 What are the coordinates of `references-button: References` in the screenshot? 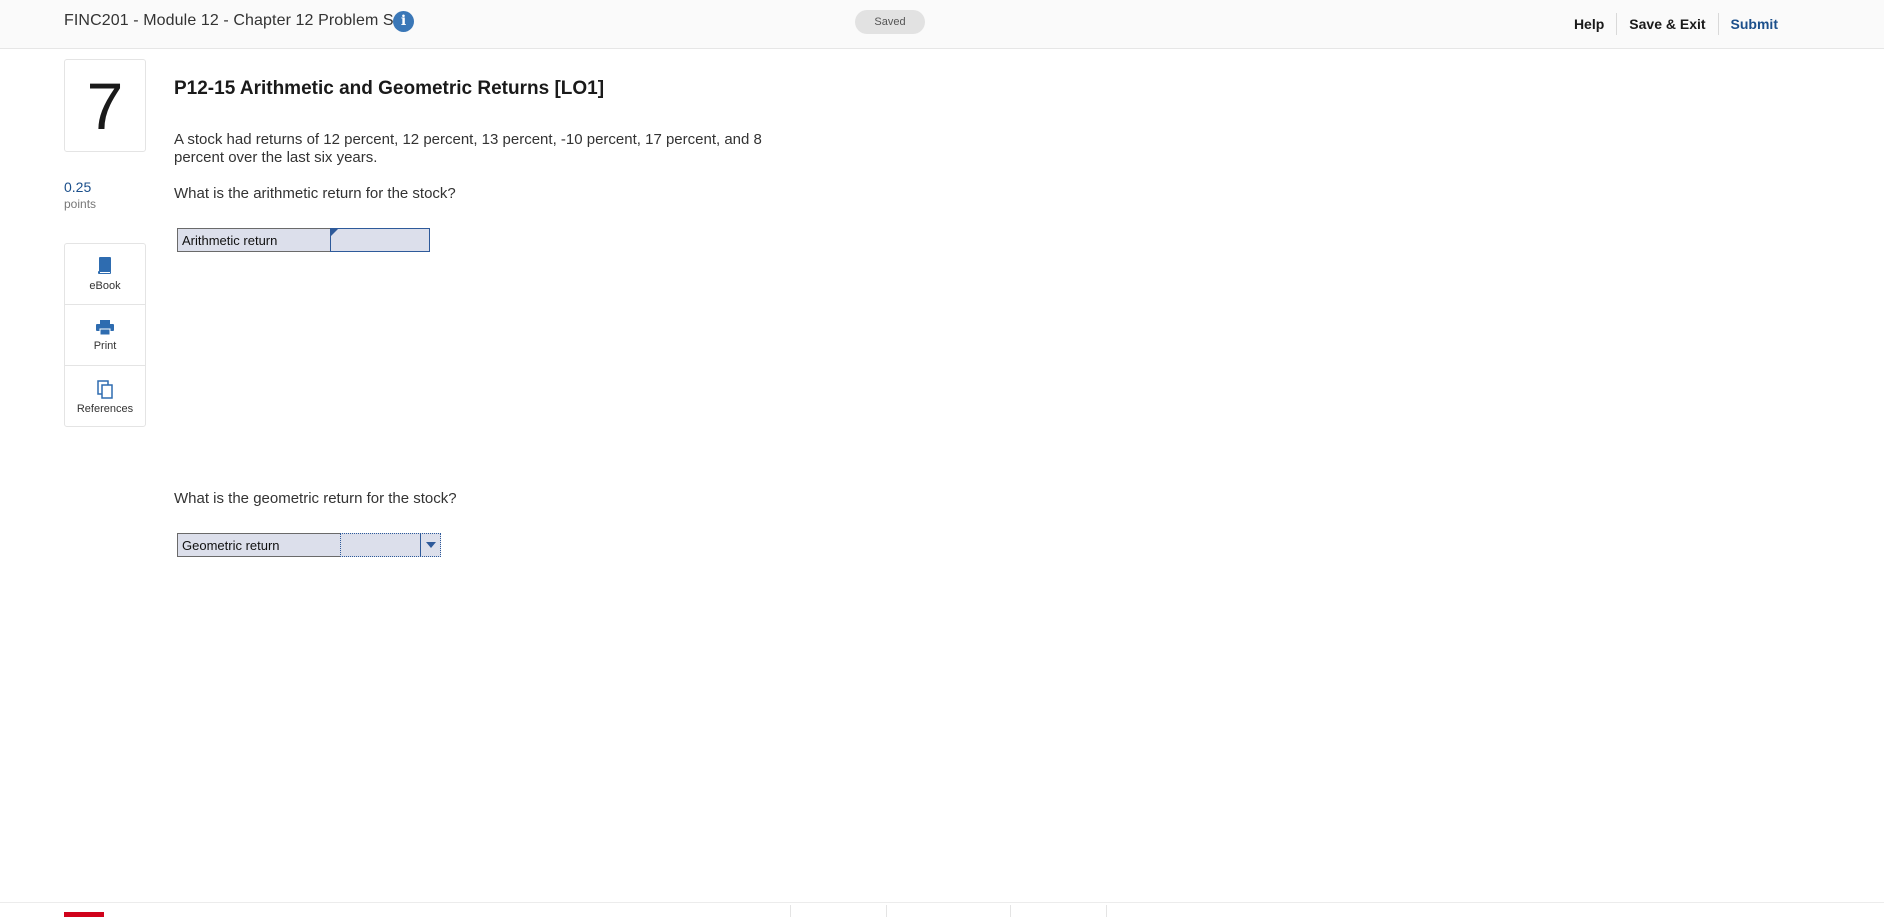 It's located at (105, 396).